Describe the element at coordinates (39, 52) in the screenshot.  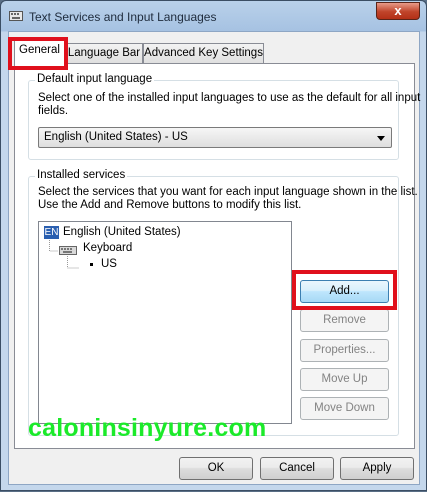
I see `tab-general: General` at that location.